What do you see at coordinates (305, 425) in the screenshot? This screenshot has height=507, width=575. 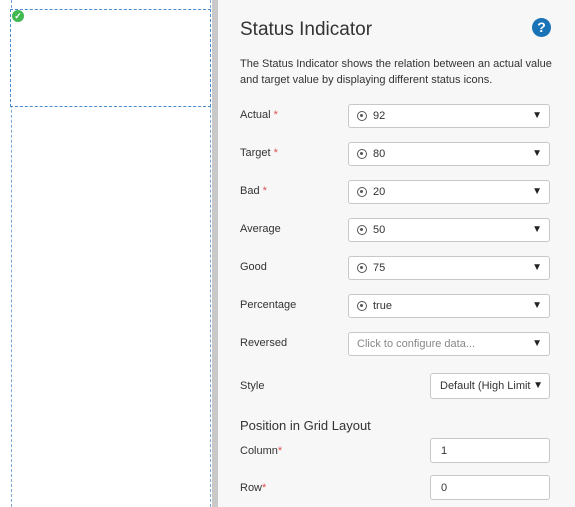 I see `section-title-grid: Position in Grid Layout` at bounding box center [305, 425].